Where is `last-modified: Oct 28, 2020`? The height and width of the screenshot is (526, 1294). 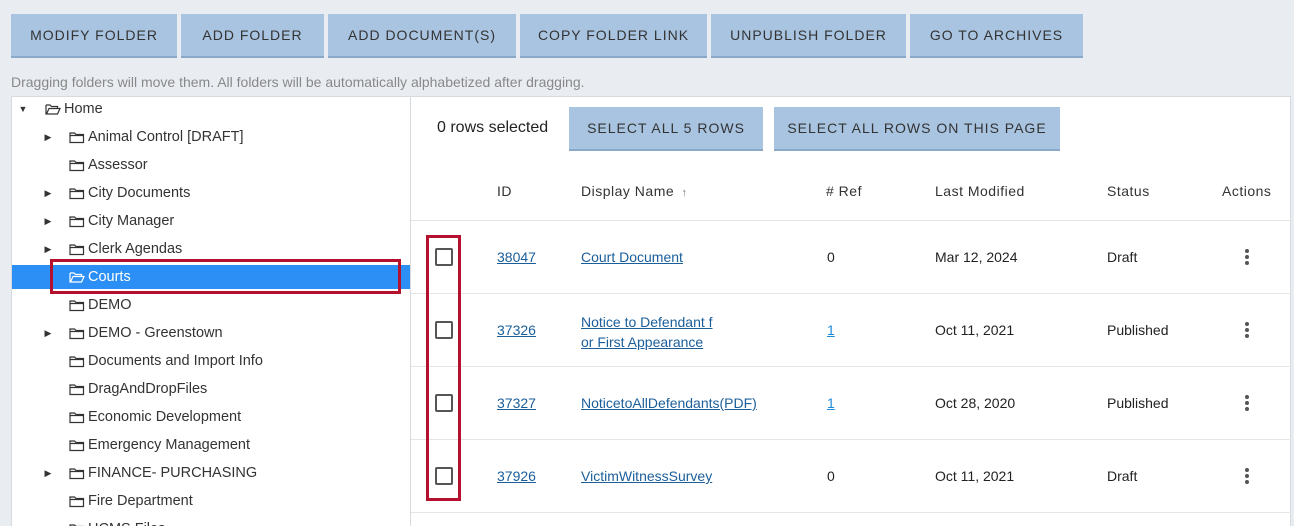
last-modified: Oct 28, 2020 is located at coordinates (975, 403).